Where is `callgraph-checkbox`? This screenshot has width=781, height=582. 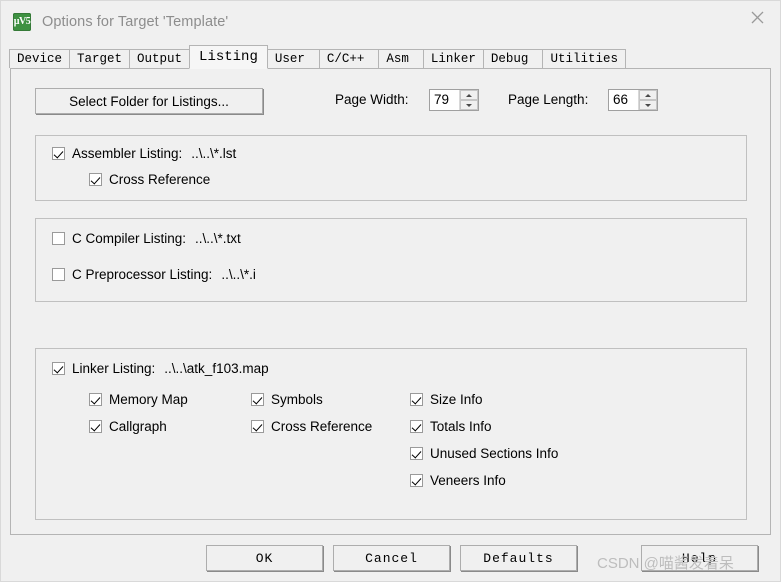 callgraph-checkbox is located at coordinates (95, 426).